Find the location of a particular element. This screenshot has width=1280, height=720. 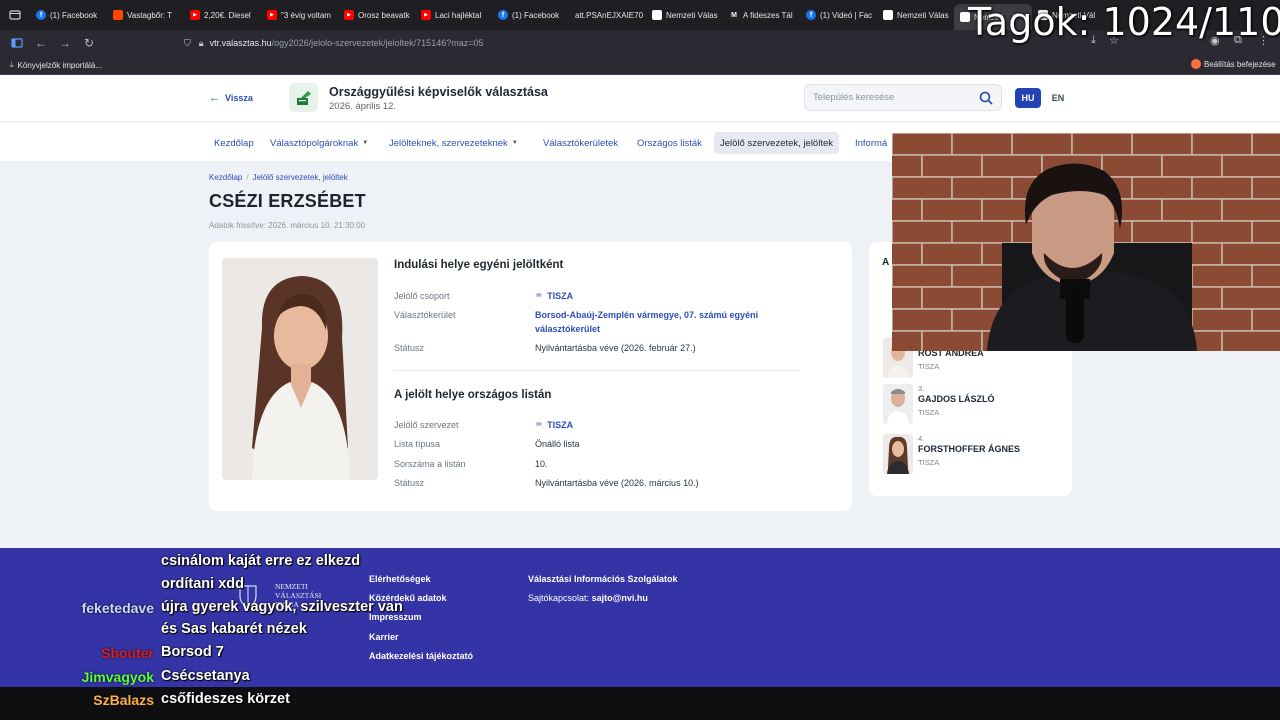

site-title: Országgyűlési képviselők választása is located at coordinates (438, 92).